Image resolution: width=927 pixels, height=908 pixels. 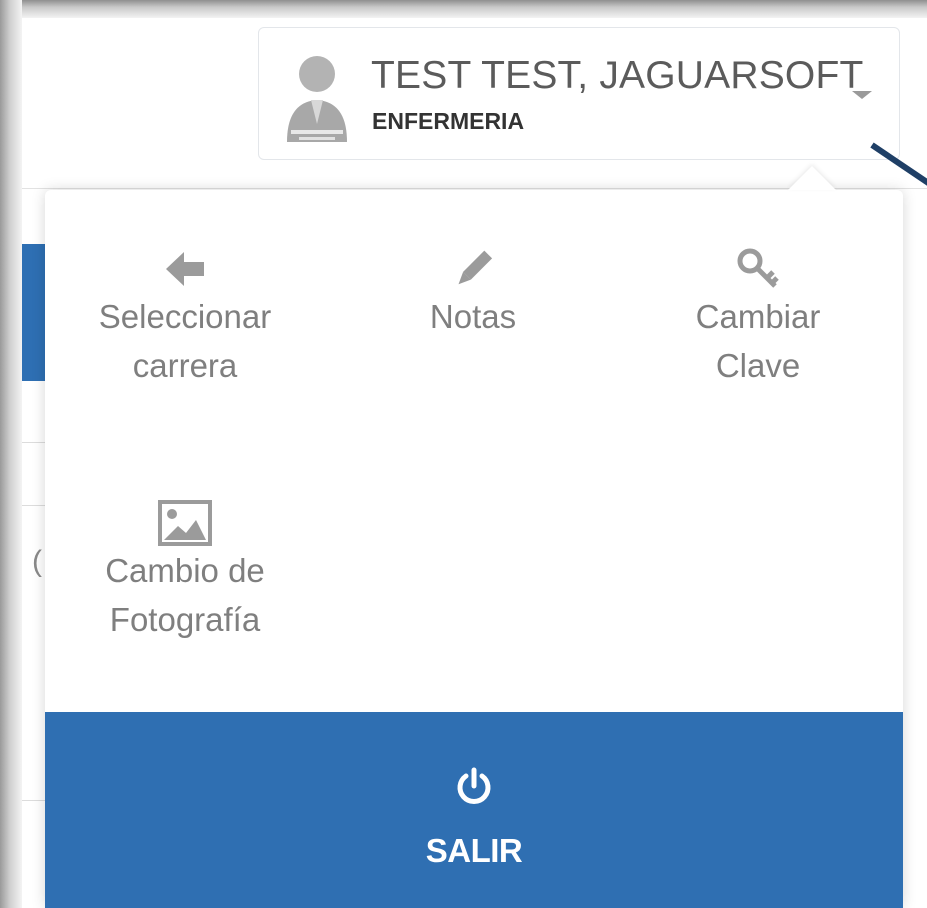 I want to click on menu-item-label: Seleccionar, so click(x=185, y=316).